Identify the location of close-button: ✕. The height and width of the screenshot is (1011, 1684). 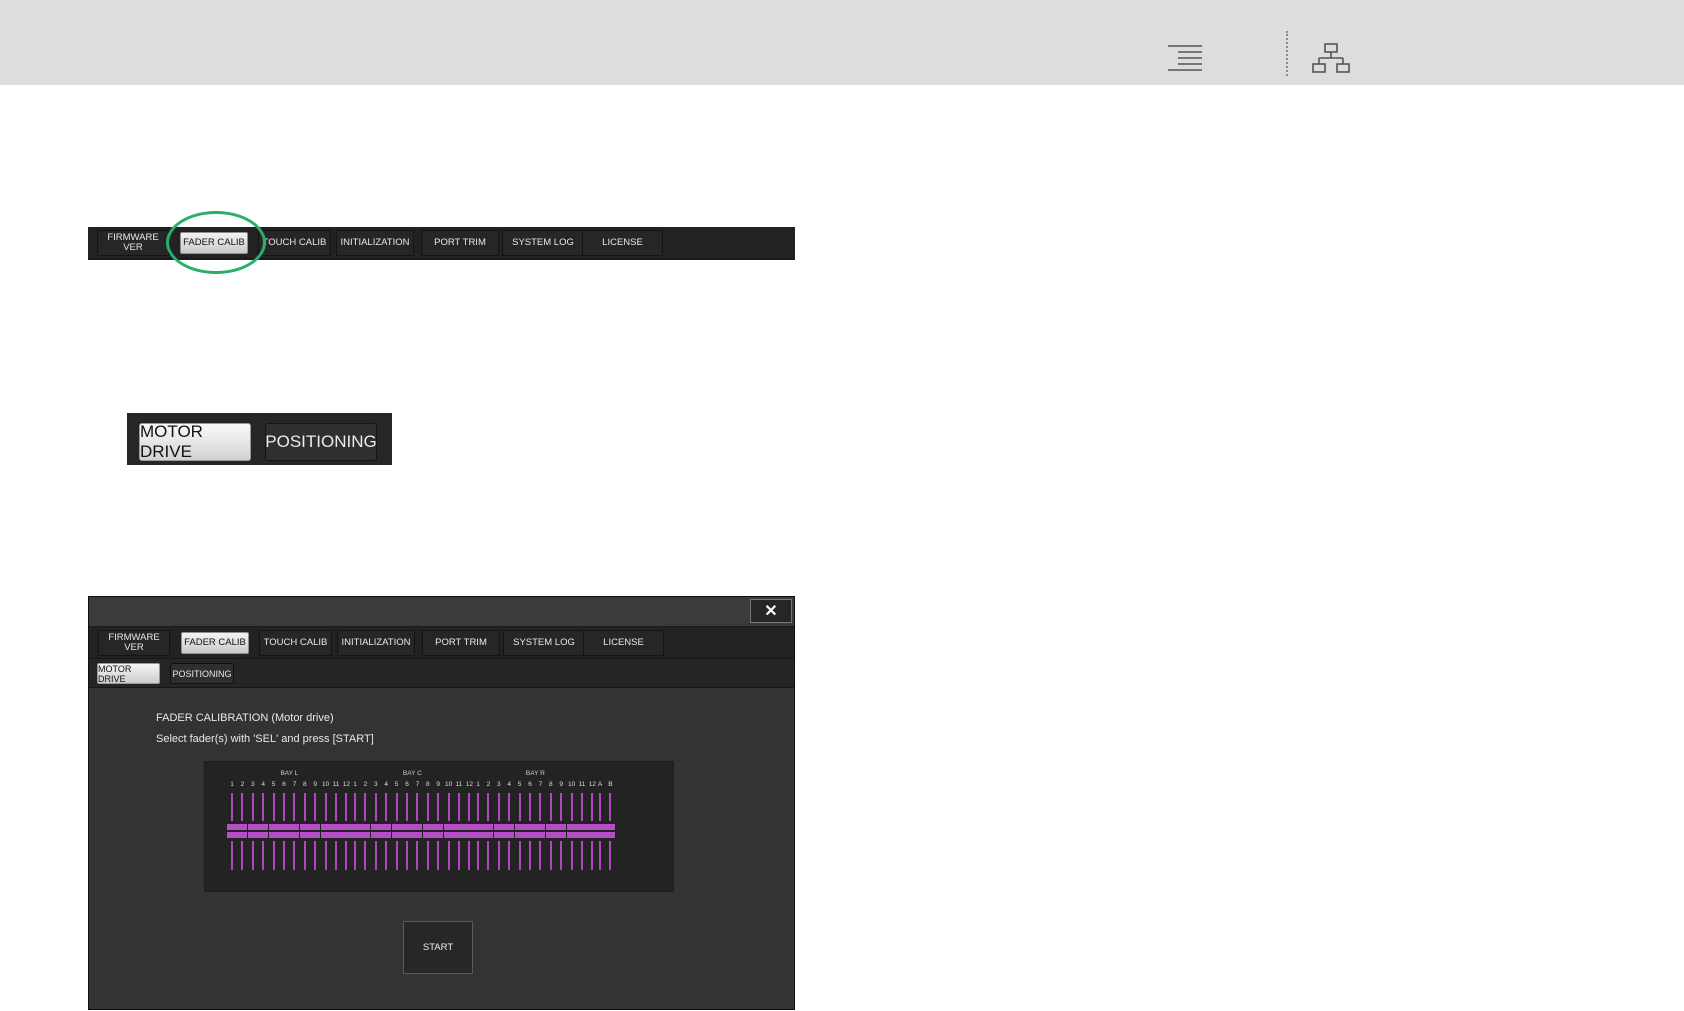
(771, 611).